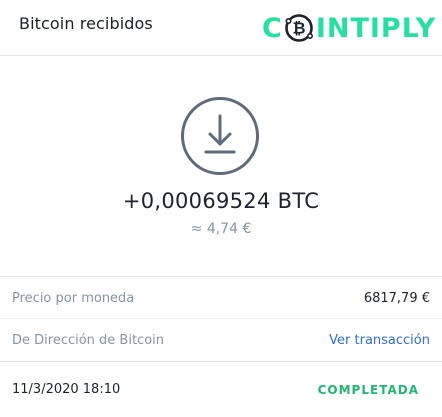 This screenshot has width=442, height=417. What do you see at coordinates (221, 28) in the screenshot?
I see `header: Bitcoin recibidos C ₿ INTIPLY` at bounding box center [221, 28].